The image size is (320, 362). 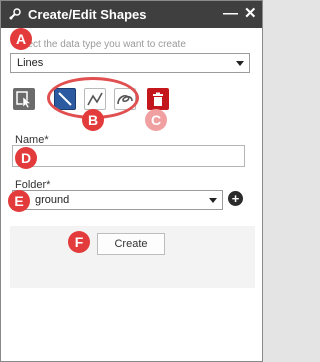 What do you see at coordinates (131, 244) in the screenshot?
I see `create-button: Create` at bounding box center [131, 244].